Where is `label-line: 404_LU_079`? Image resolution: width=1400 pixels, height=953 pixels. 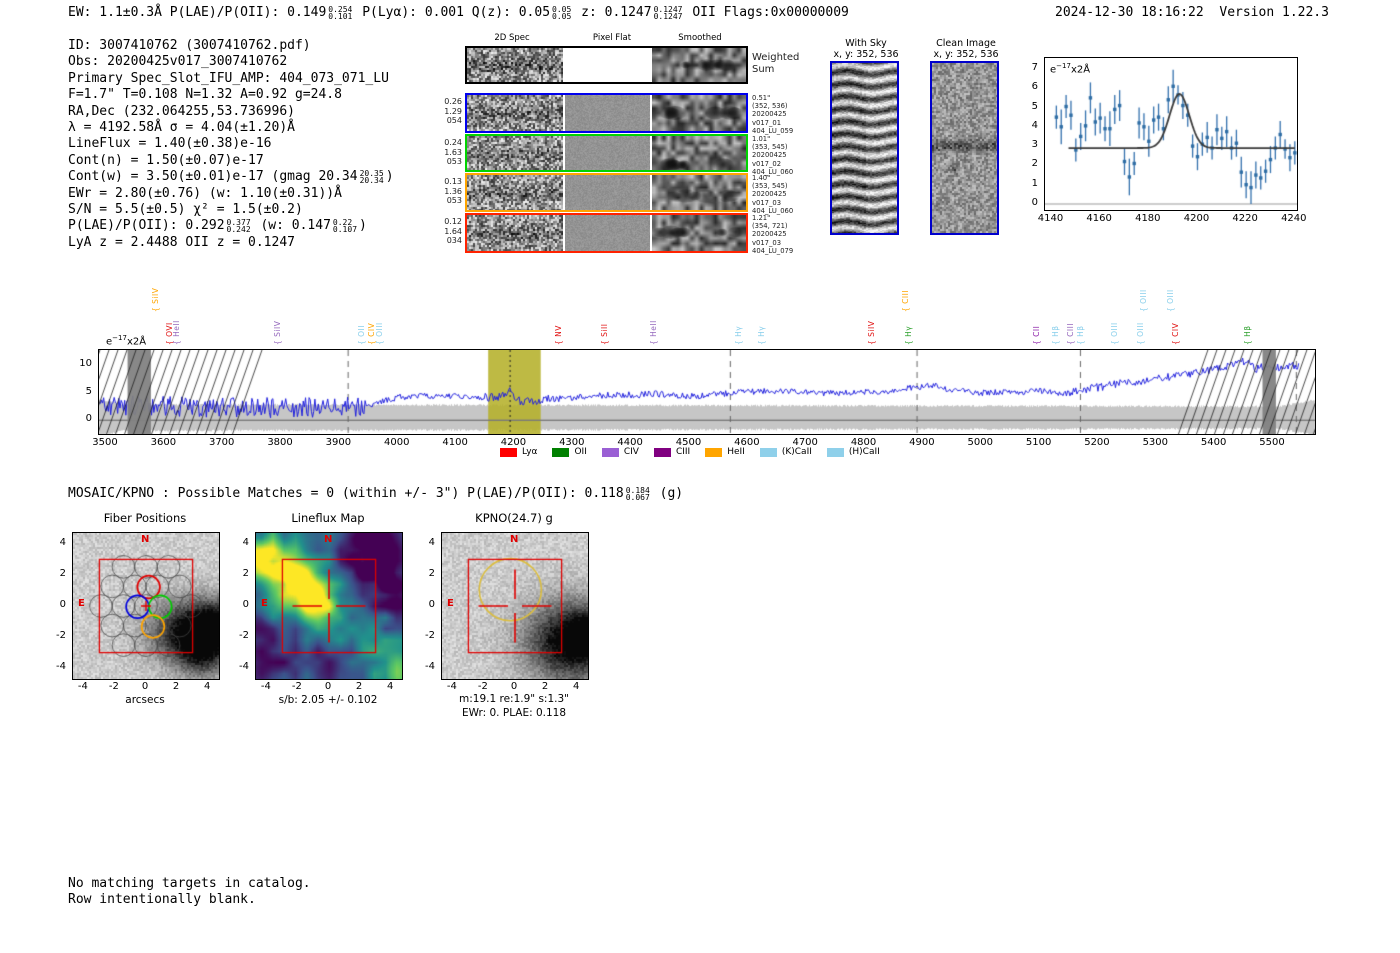 label-line: 404_LU_079 is located at coordinates (773, 250).